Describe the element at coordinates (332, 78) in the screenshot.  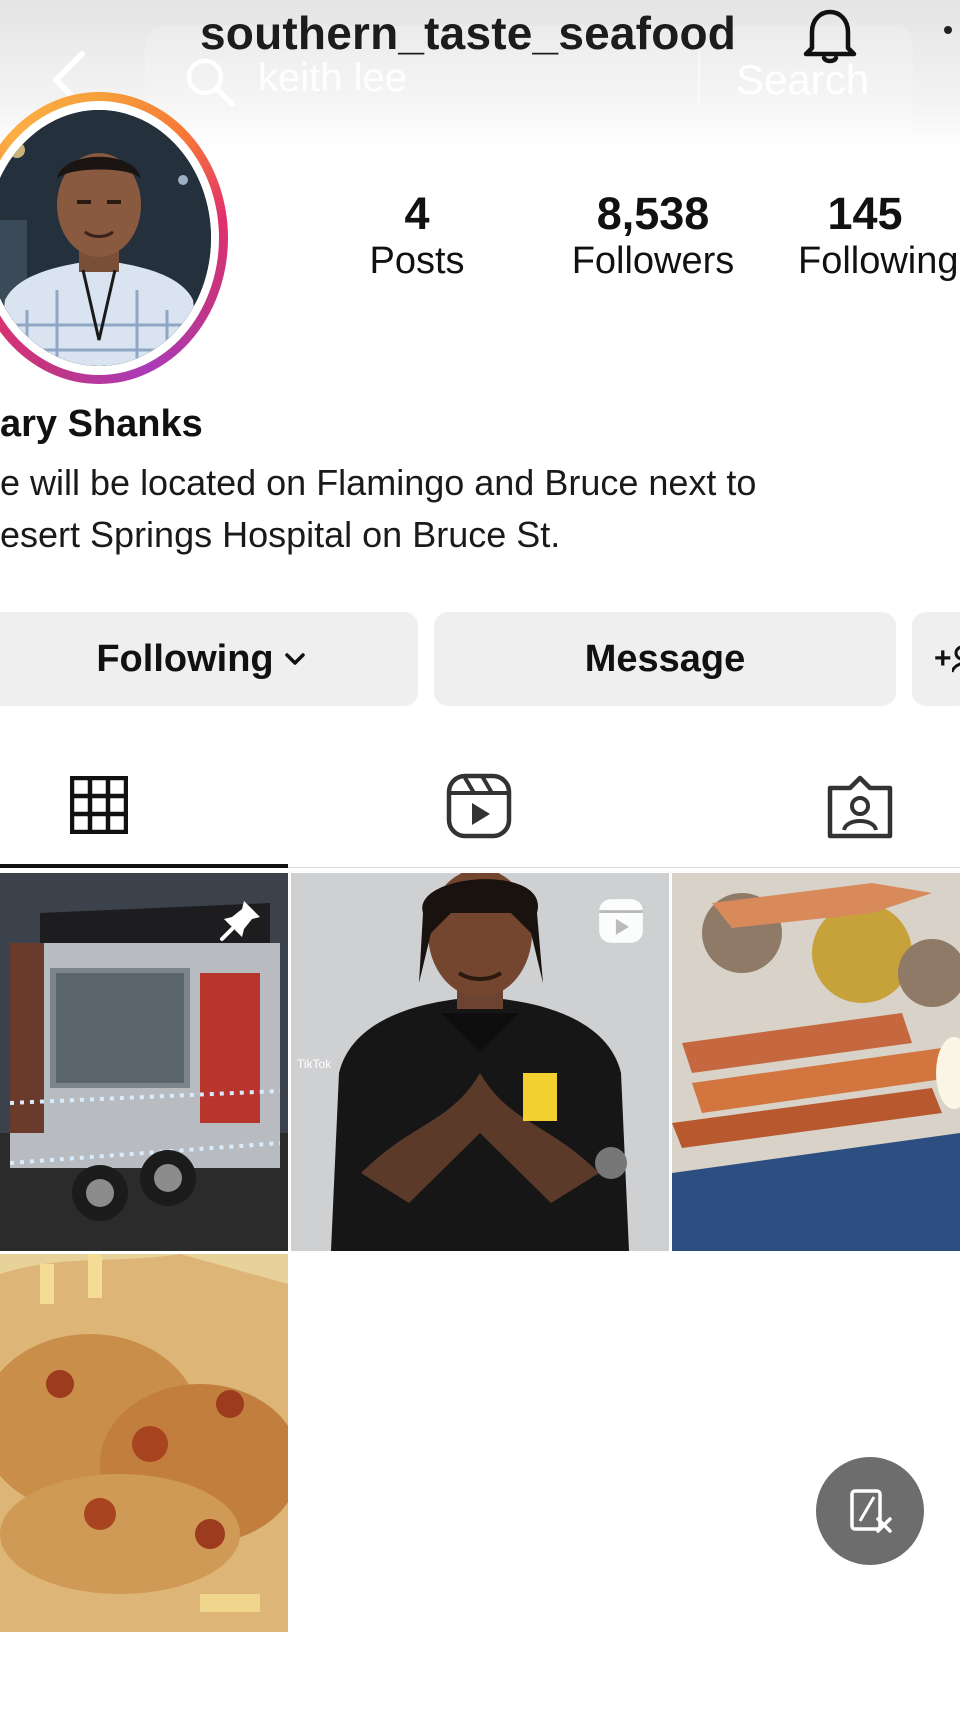
I see `search-input: keith lee` at that location.